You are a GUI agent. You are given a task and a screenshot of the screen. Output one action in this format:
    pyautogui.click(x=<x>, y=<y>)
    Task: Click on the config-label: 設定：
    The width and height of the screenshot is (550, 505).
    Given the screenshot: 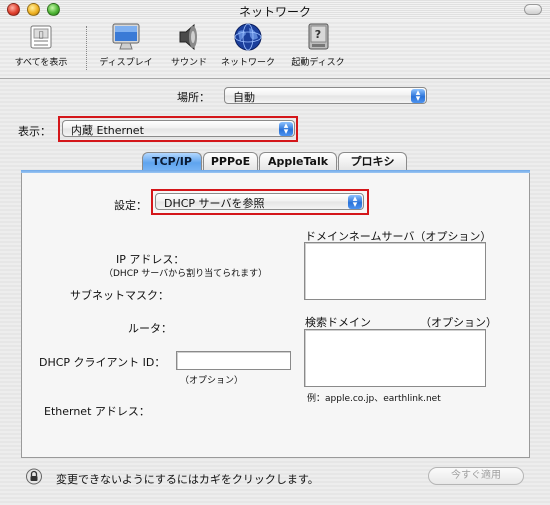 What is the action you would take?
    pyautogui.click(x=130, y=205)
    